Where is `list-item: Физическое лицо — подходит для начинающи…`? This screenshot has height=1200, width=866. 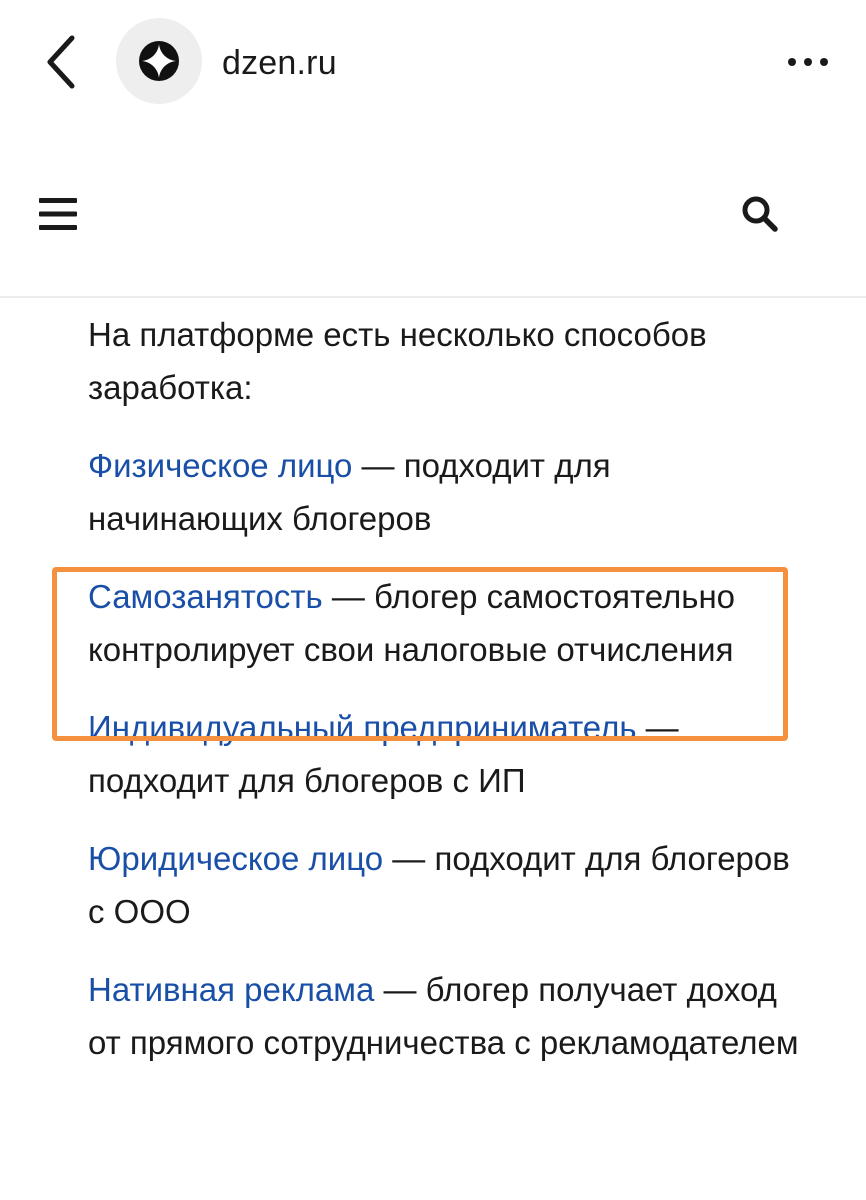 list-item: Физическое лицо — подходит для начинающи… is located at coordinates (448, 492).